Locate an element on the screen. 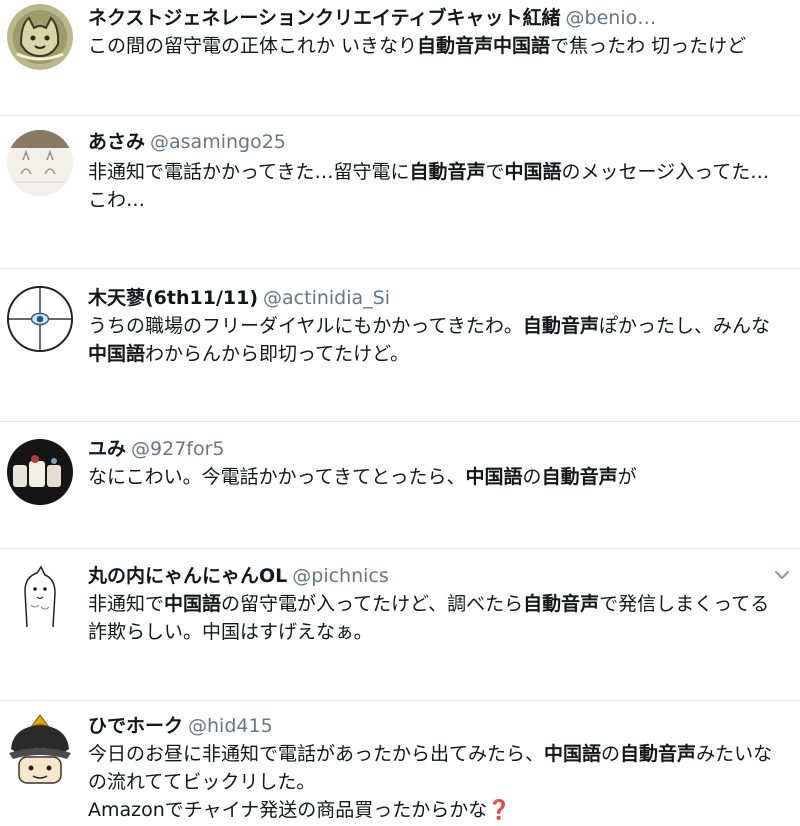  tweet-text-line: なにこわい。今電話かかってきてとったら、中国語の自動音声が is located at coordinates (438, 477).